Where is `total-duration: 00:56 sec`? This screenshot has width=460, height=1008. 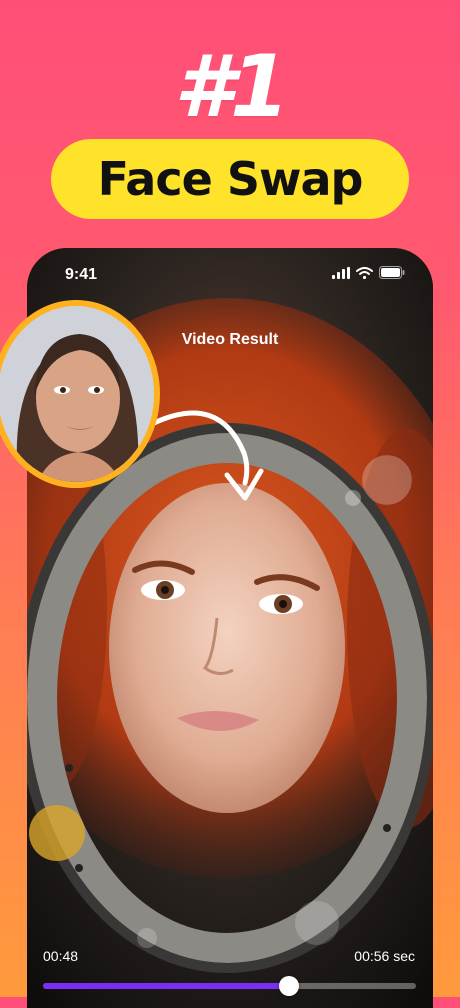 total-duration: 00:56 sec is located at coordinates (384, 956).